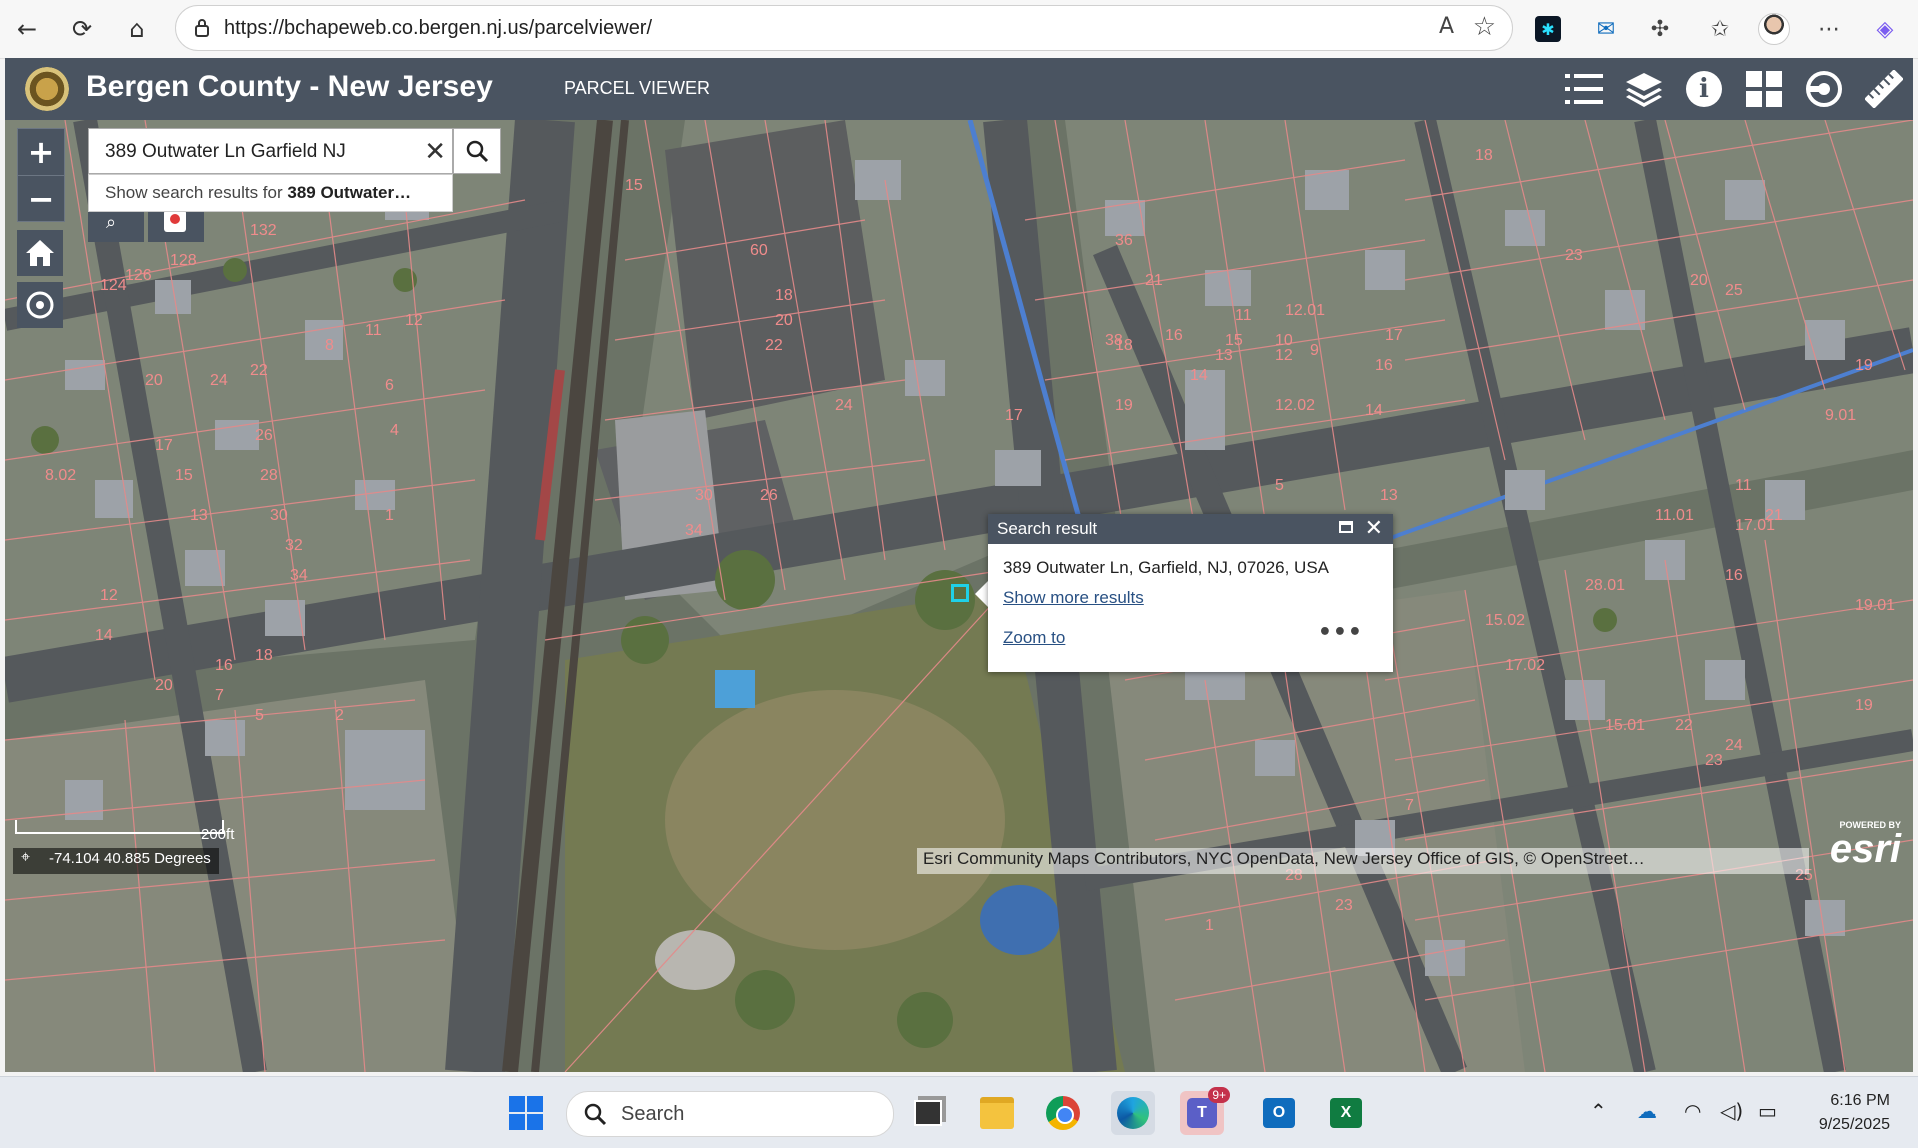  I want to click on legend-icon, so click(1584, 89).